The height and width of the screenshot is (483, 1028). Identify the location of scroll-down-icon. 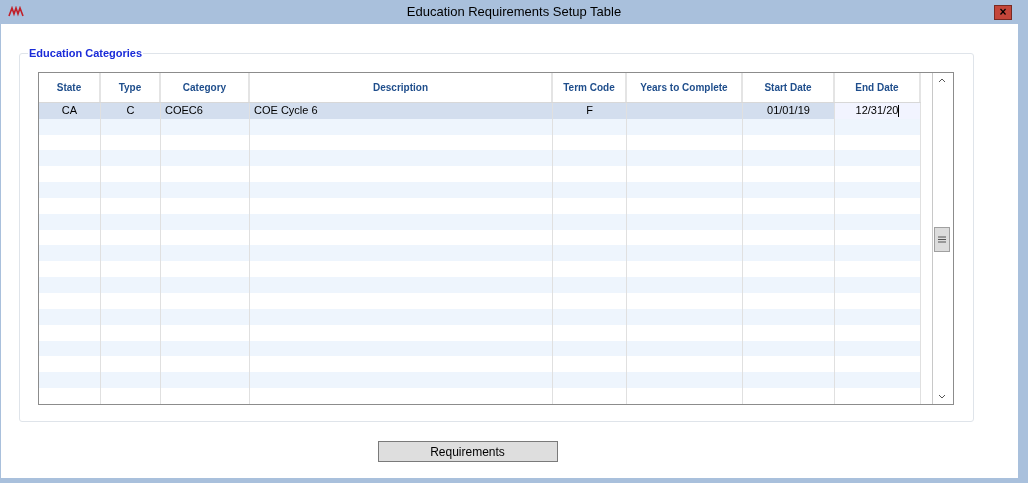
(941, 397).